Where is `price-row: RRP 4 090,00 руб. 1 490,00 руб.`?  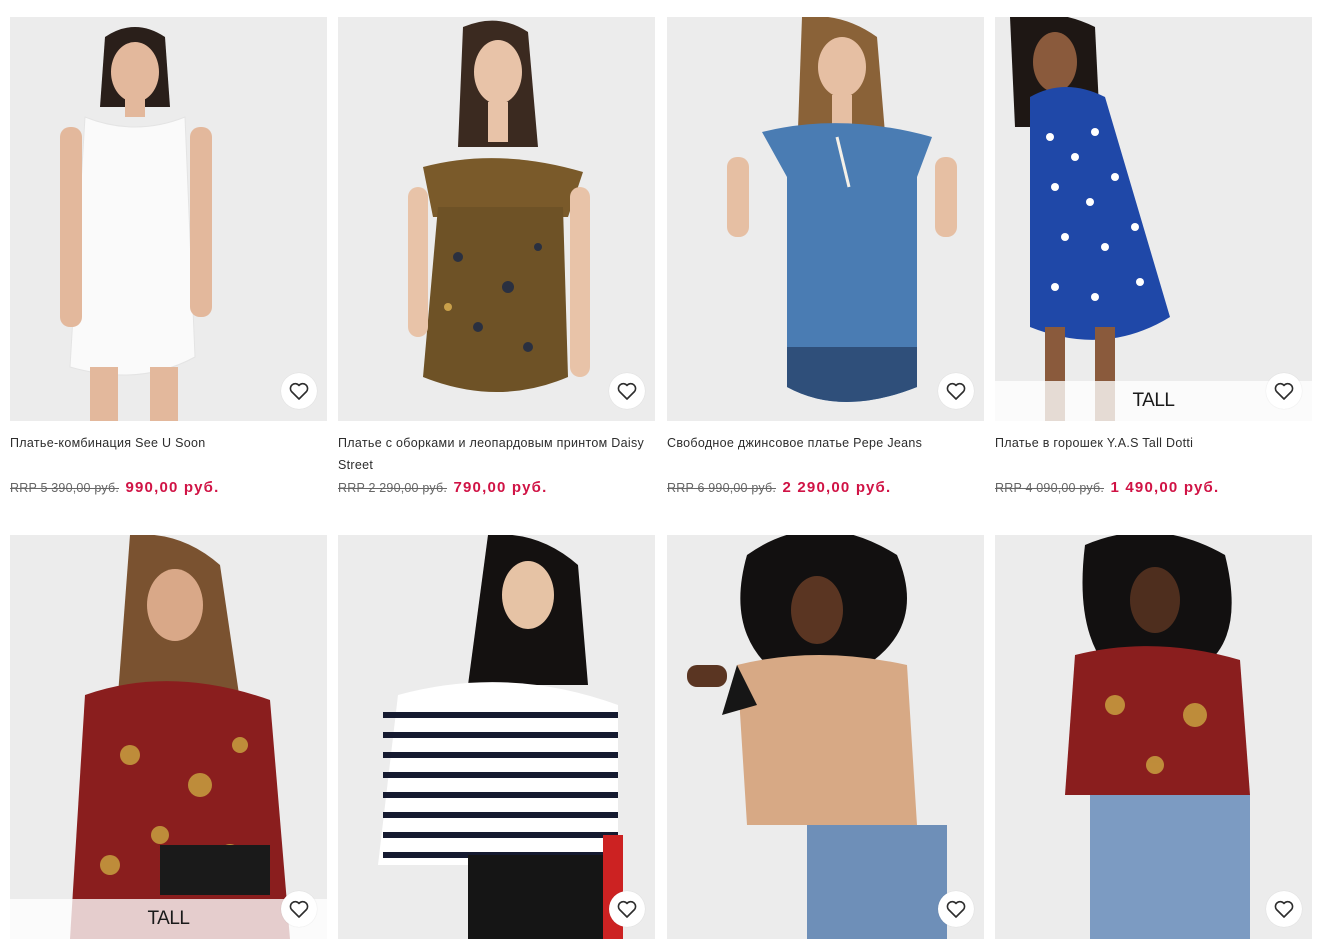
price-row: RRP 4 090,00 руб. 1 490,00 руб. is located at coordinates (1153, 488).